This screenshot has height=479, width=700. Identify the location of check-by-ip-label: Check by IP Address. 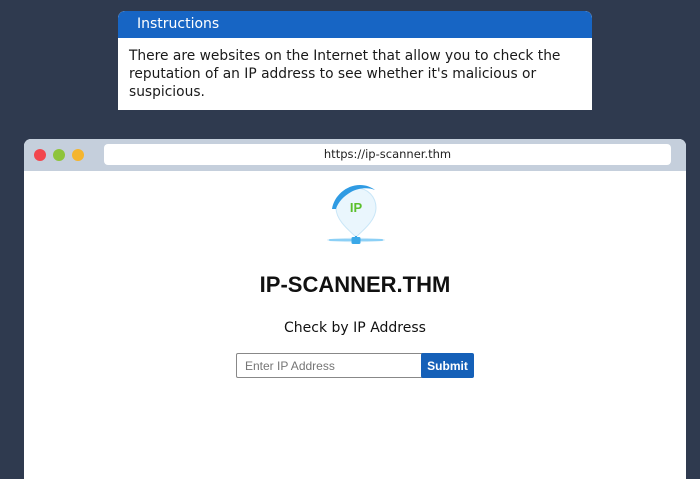
(355, 328).